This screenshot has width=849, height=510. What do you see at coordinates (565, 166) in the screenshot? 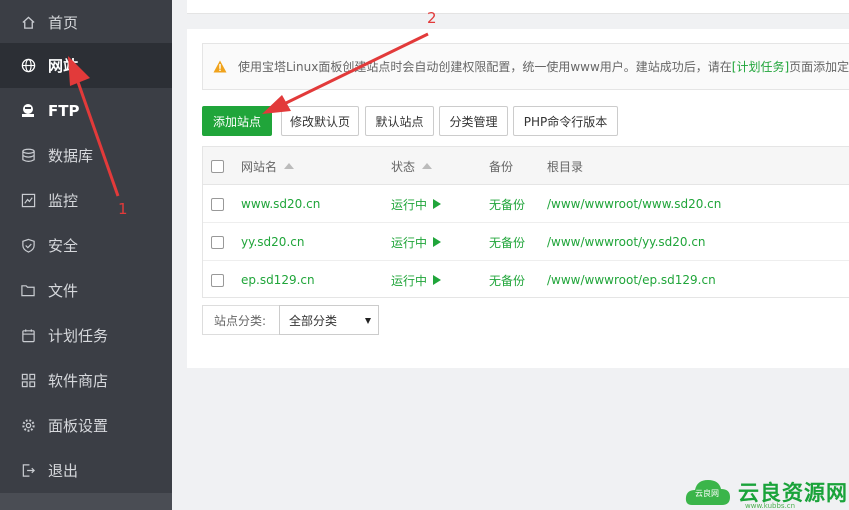
I see `column-header-root: 根目录` at bounding box center [565, 166].